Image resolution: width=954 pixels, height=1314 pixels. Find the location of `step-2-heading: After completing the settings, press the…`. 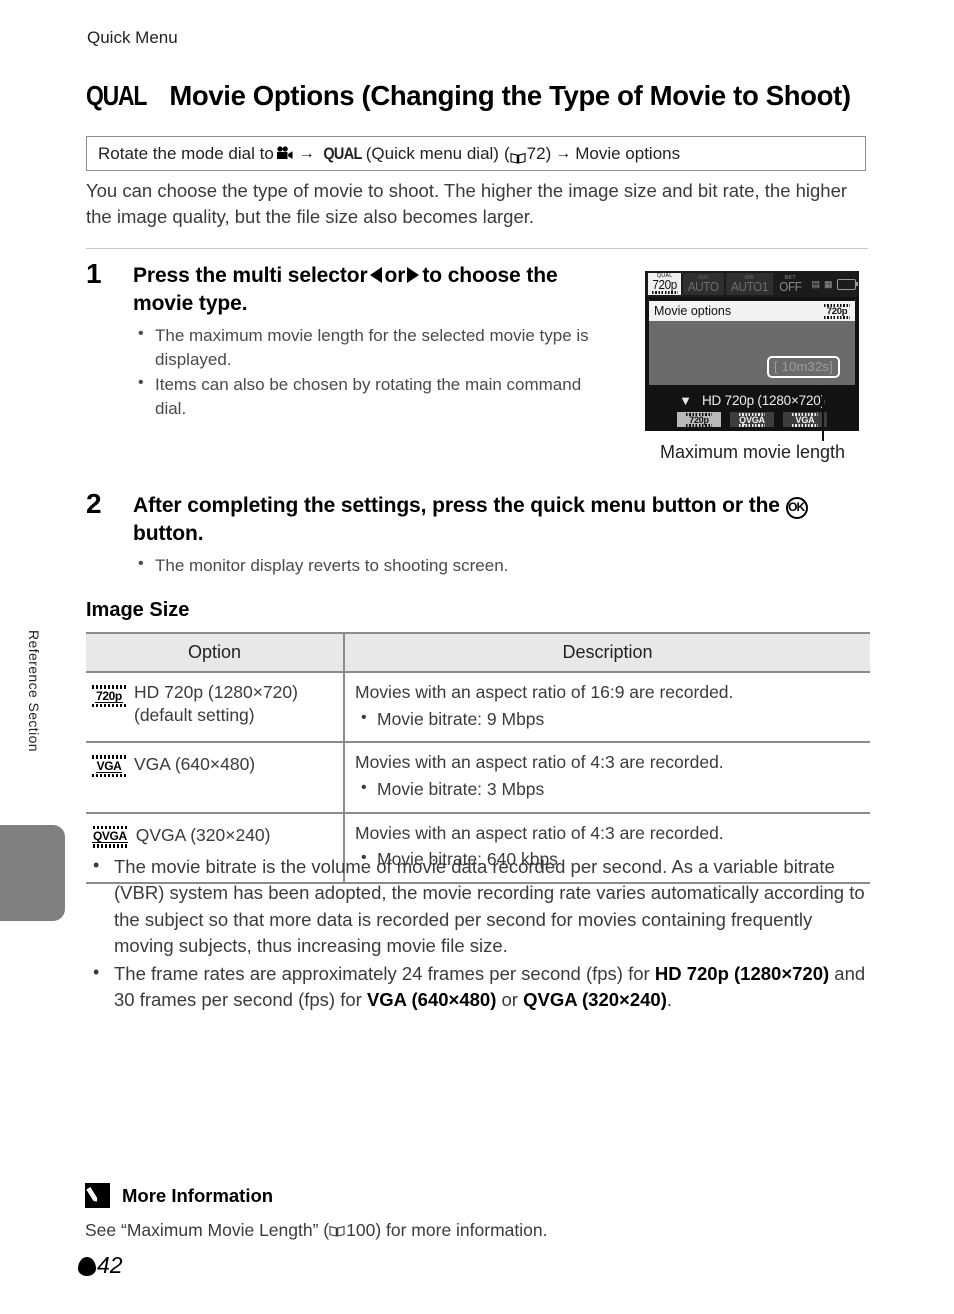

step-2-heading: After completing the settings, press the… is located at coordinates (504, 520).